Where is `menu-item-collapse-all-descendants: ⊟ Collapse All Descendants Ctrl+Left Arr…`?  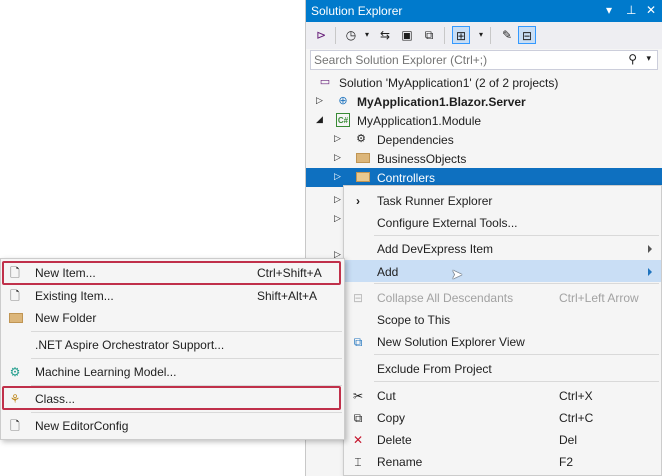
menu-item-collapse-all-descendants: ⊟ Collapse All Descendants Ctrl+Left Arr… is located at coordinates (502, 298).